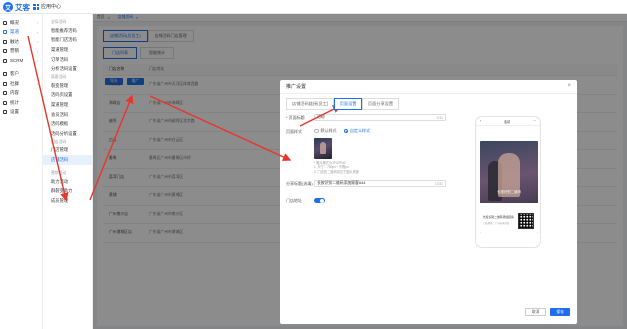  I want to click on nav-label: 触达, so click(14, 41).